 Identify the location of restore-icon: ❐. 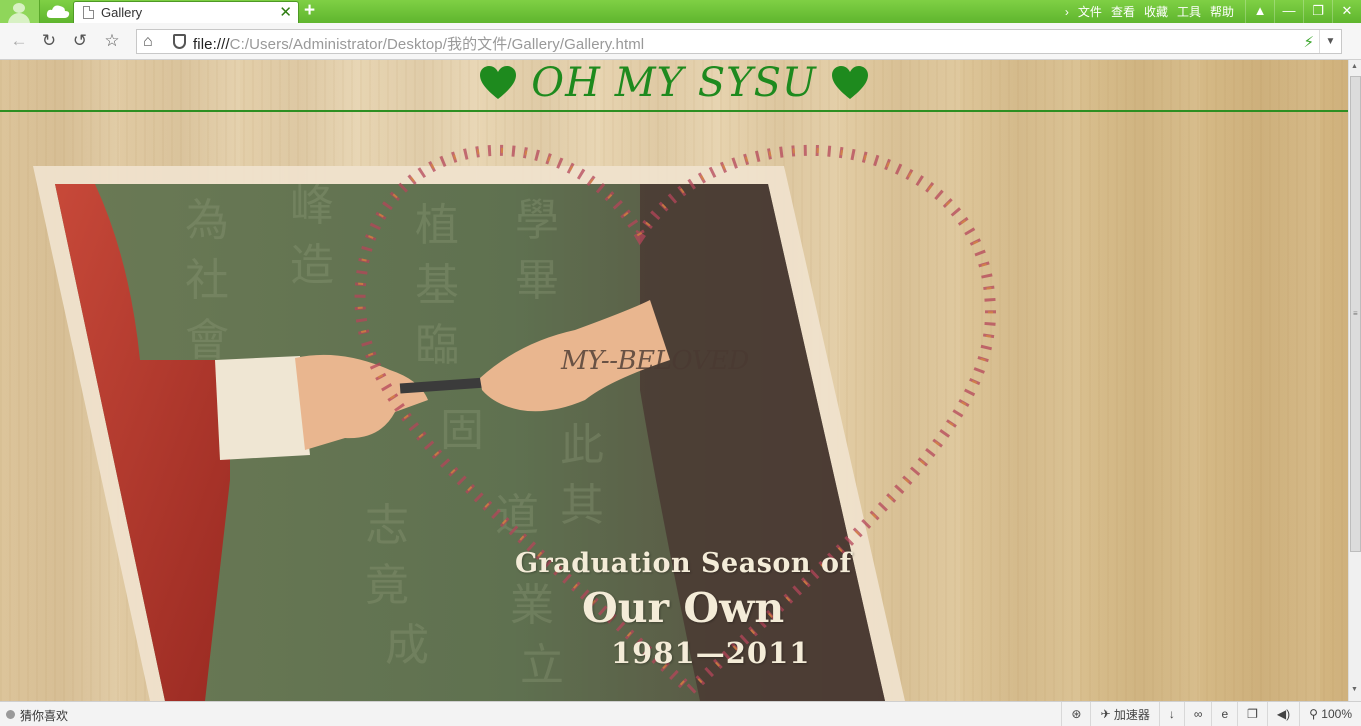
(1317, 11).